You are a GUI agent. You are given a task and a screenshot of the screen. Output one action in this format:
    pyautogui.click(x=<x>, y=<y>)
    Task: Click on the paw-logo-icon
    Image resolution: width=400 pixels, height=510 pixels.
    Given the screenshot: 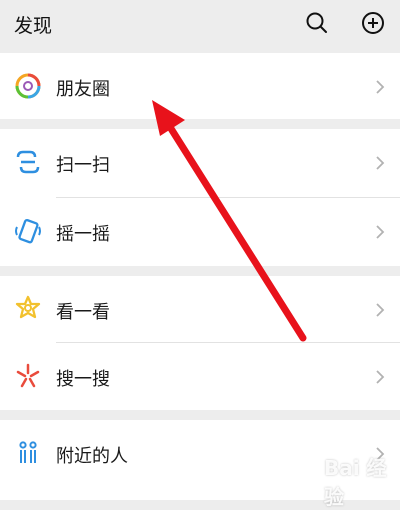 What is the action you would take?
    pyautogui.click(x=300, y=464)
    